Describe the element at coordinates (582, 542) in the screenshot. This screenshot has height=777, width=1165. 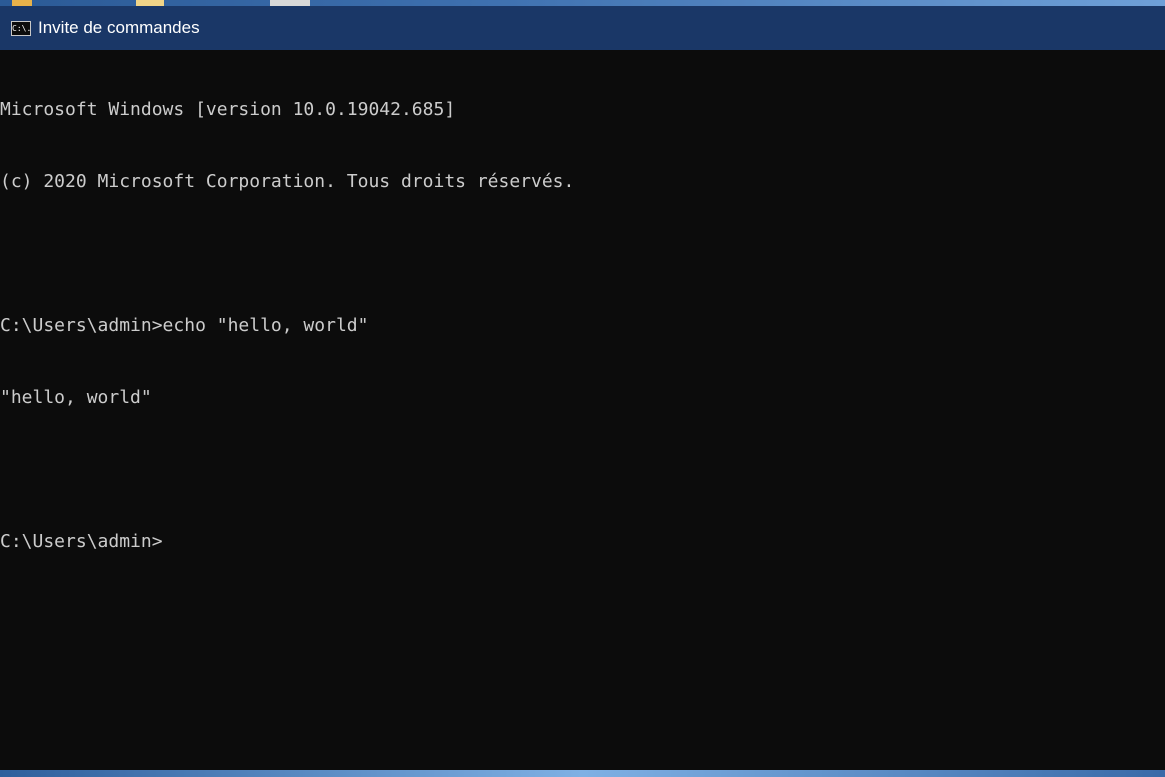
I see `console-prompt: C:\Users\admin>` at that location.